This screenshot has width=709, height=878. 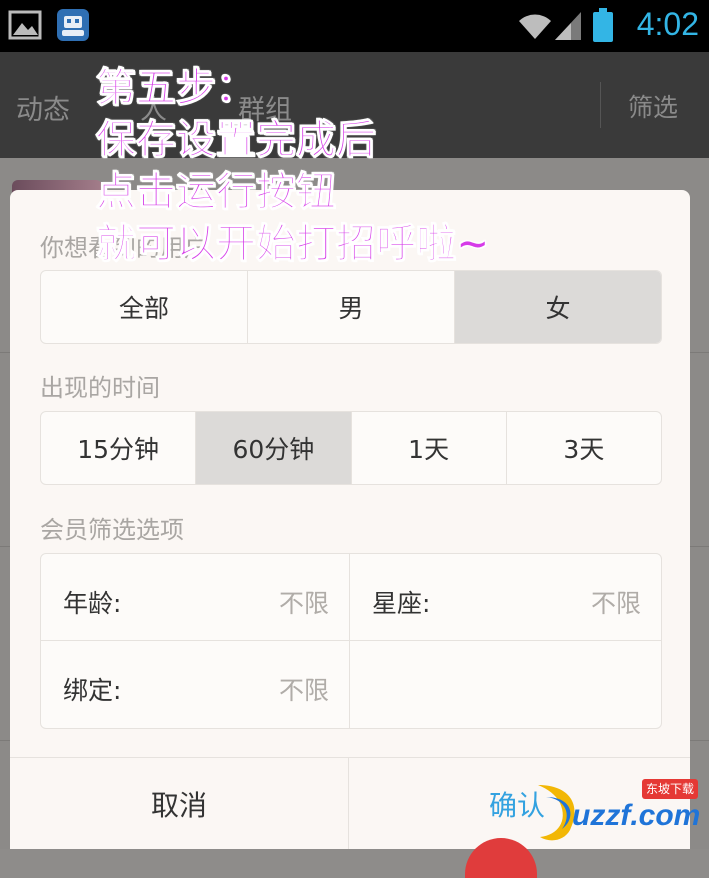 What do you see at coordinates (636, 815) in the screenshot?
I see `watermark-text: uzzf.com` at bounding box center [636, 815].